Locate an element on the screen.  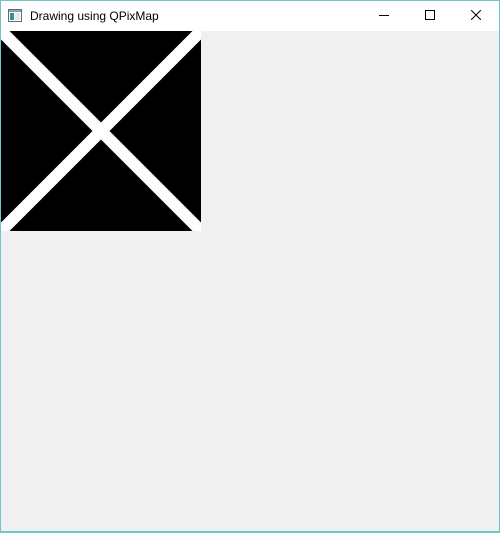
minimize-button is located at coordinates (384, 16).